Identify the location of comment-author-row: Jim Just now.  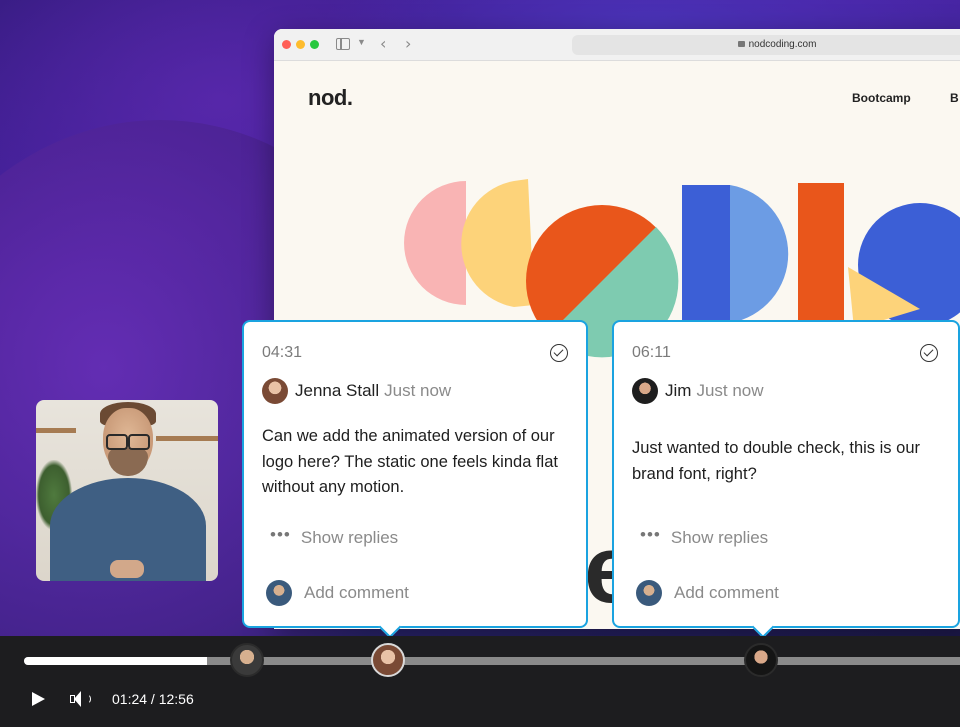
(698, 391).